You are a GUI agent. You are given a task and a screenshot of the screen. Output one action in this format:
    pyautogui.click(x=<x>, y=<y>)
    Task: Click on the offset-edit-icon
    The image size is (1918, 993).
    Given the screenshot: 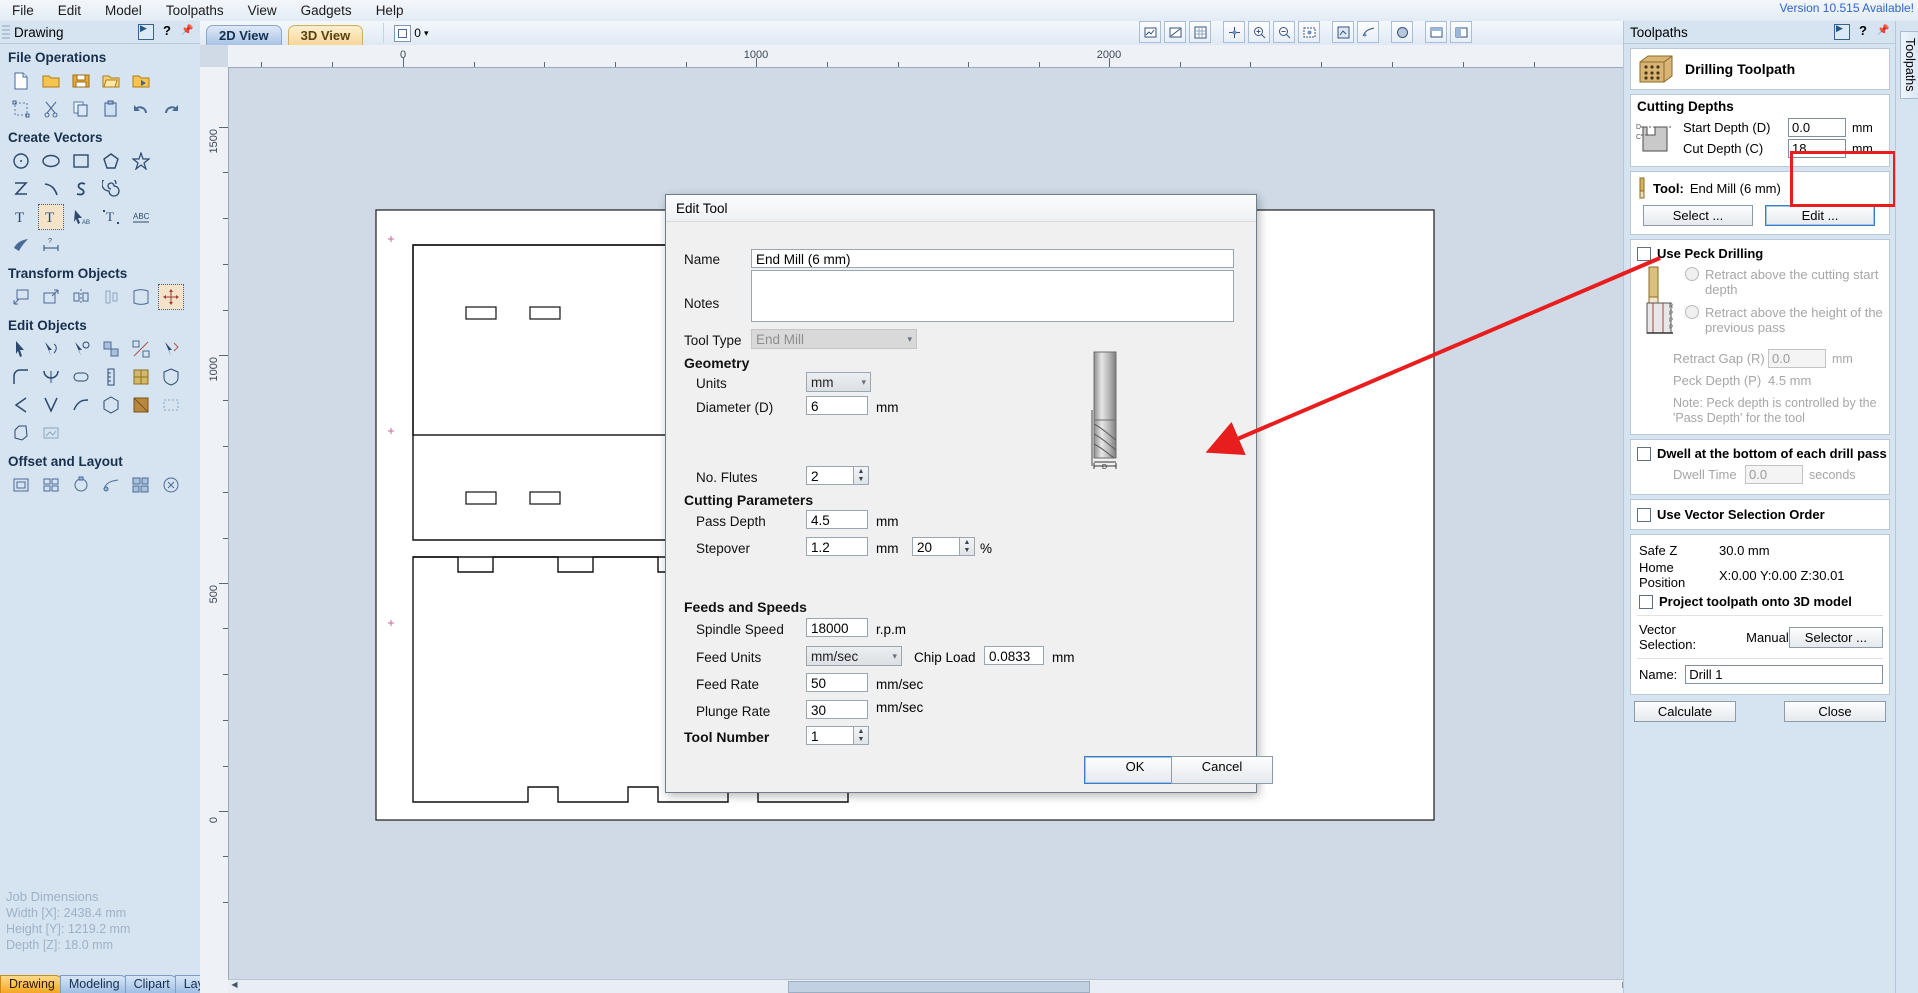 What is the action you would take?
    pyautogui.click(x=81, y=377)
    